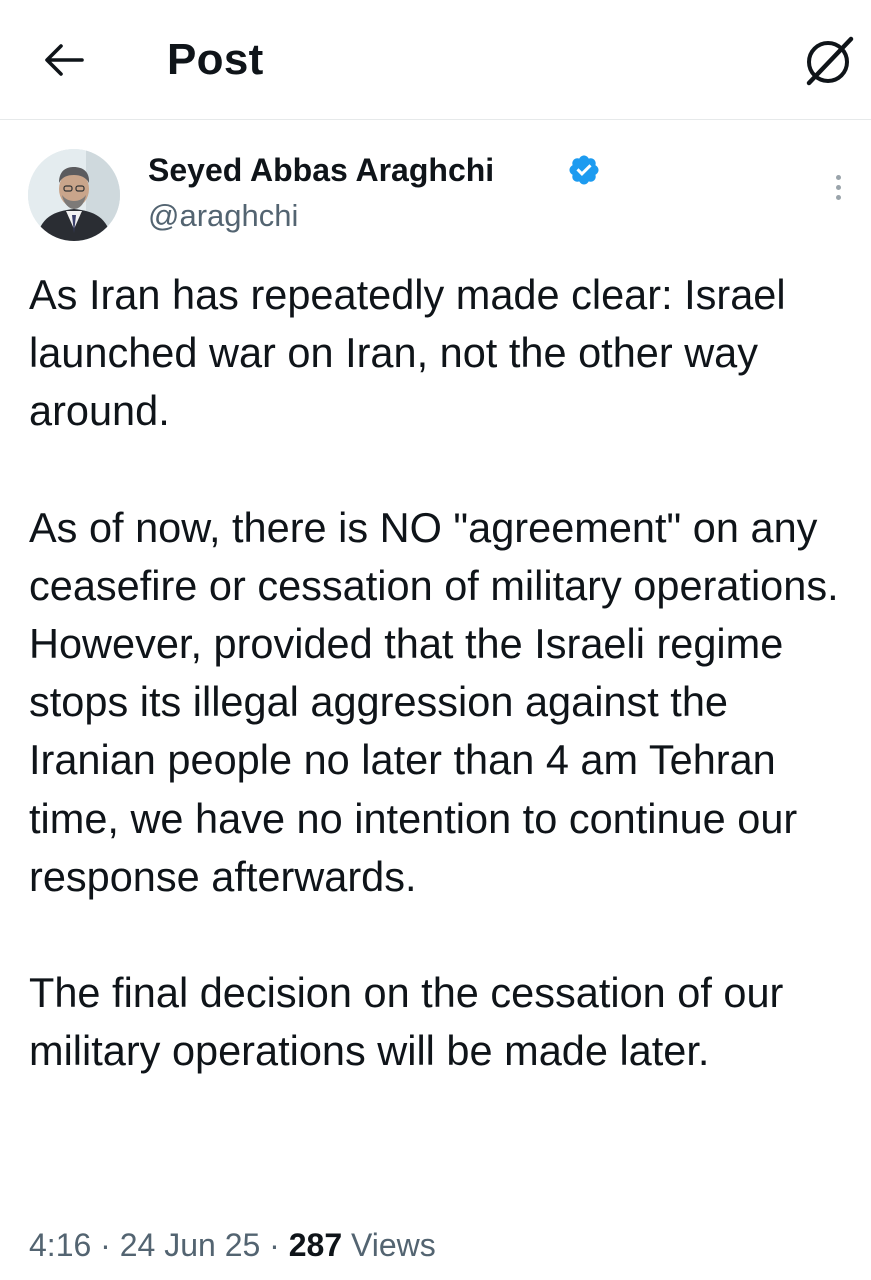  What do you see at coordinates (321, 170) in the screenshot?
I see `author-name: Seyed Abbas Araghchi` at bounding box center [321, 170].